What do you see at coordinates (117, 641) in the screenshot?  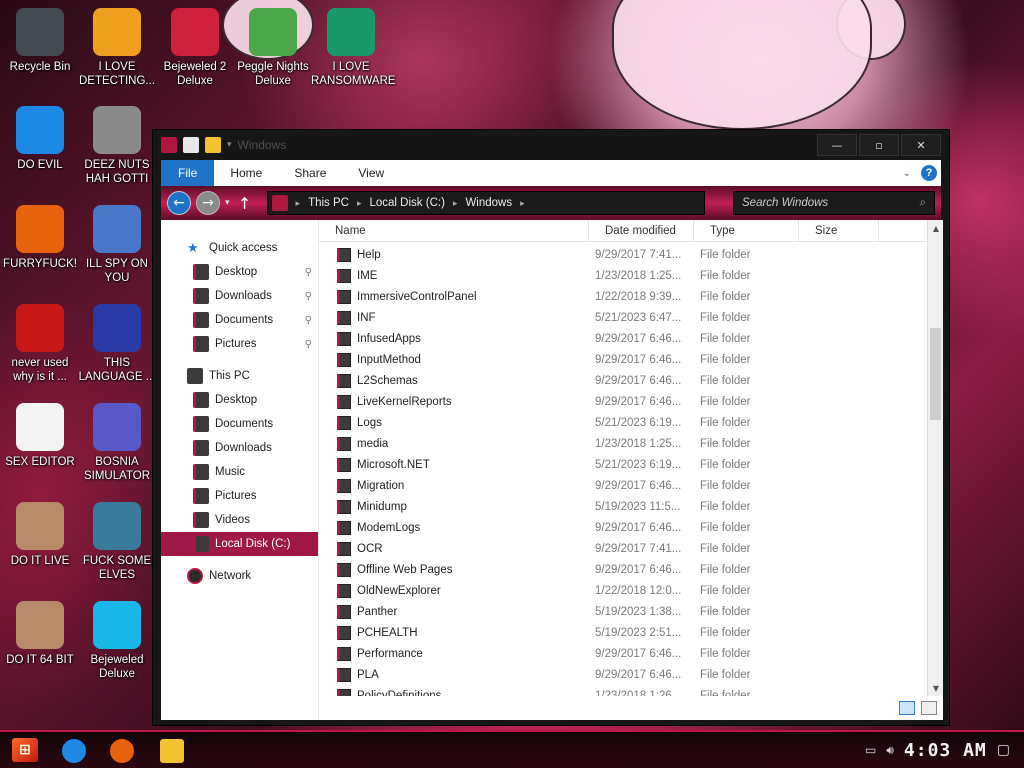 I see `desktop-icon: Bejeweled Deluxe` at bounding box center [117, 641].